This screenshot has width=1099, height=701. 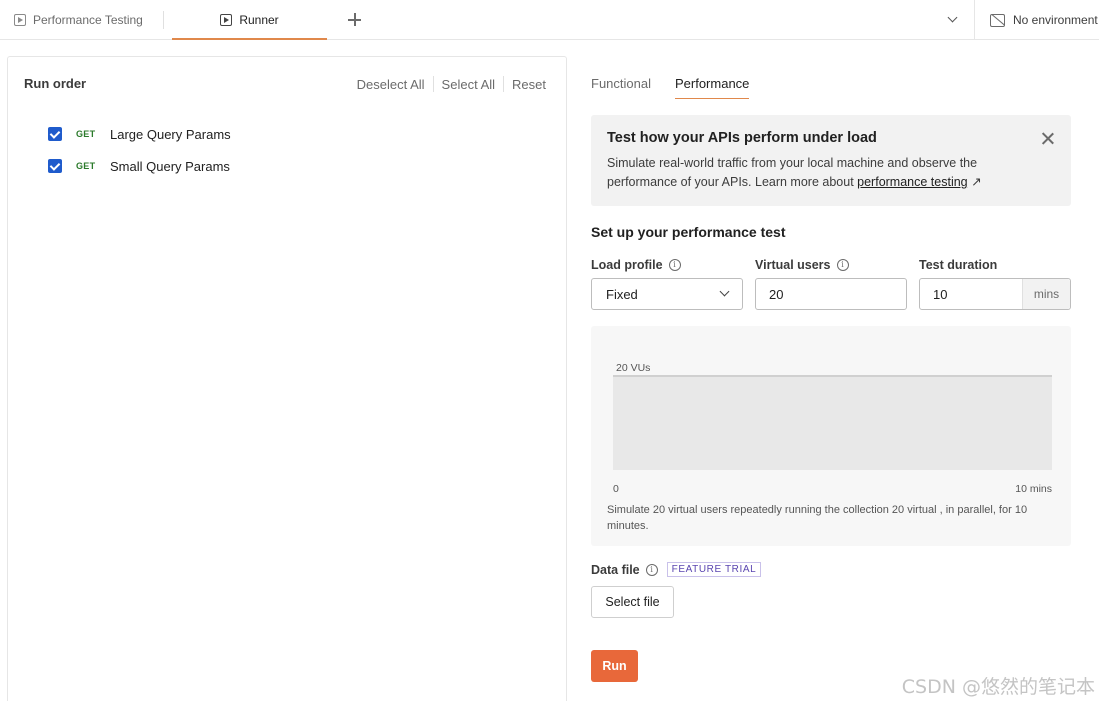 What do you see at coordinates (627, 265) in the screenshot?
I see `load-profile-label-text: Load profile` at bounding box center [627, 265].